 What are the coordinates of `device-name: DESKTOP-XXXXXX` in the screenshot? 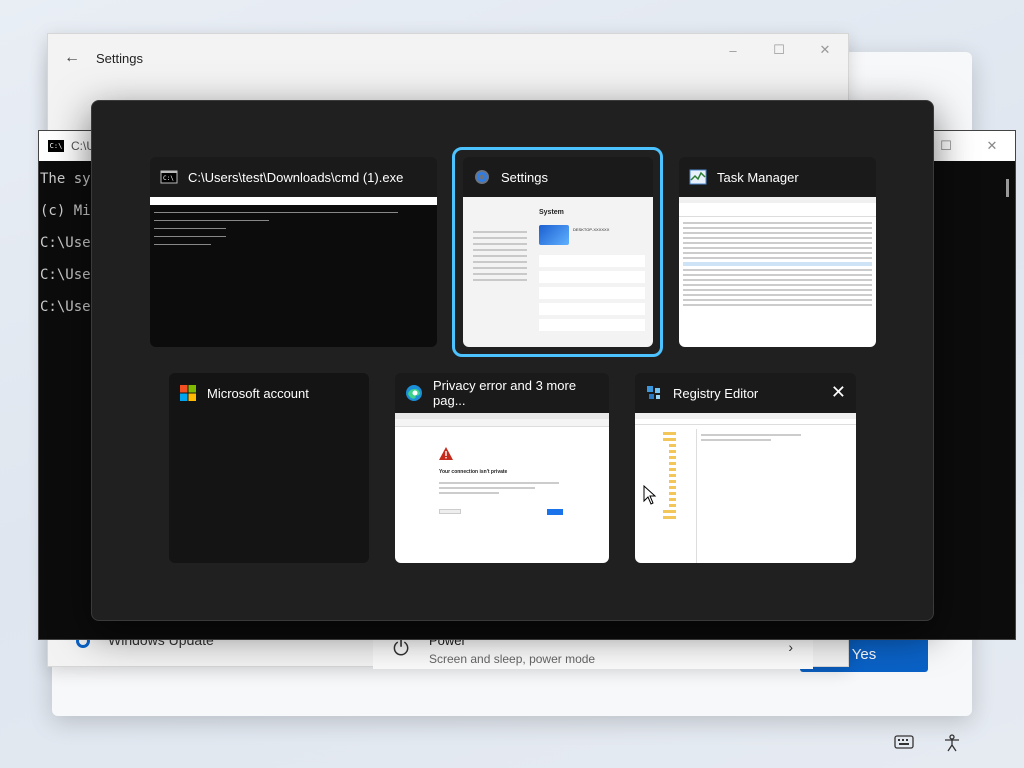 It's located at (591, 229).